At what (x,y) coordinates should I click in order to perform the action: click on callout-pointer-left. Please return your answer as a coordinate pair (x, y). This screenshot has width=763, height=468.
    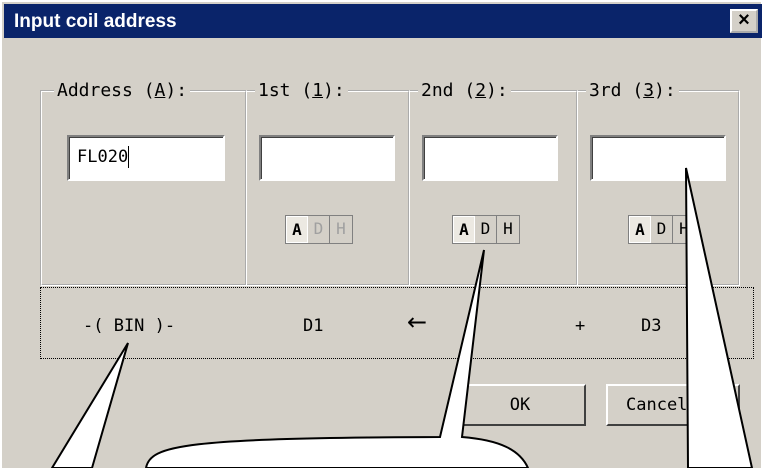
    Looking at the image, I should click on (89, 405).